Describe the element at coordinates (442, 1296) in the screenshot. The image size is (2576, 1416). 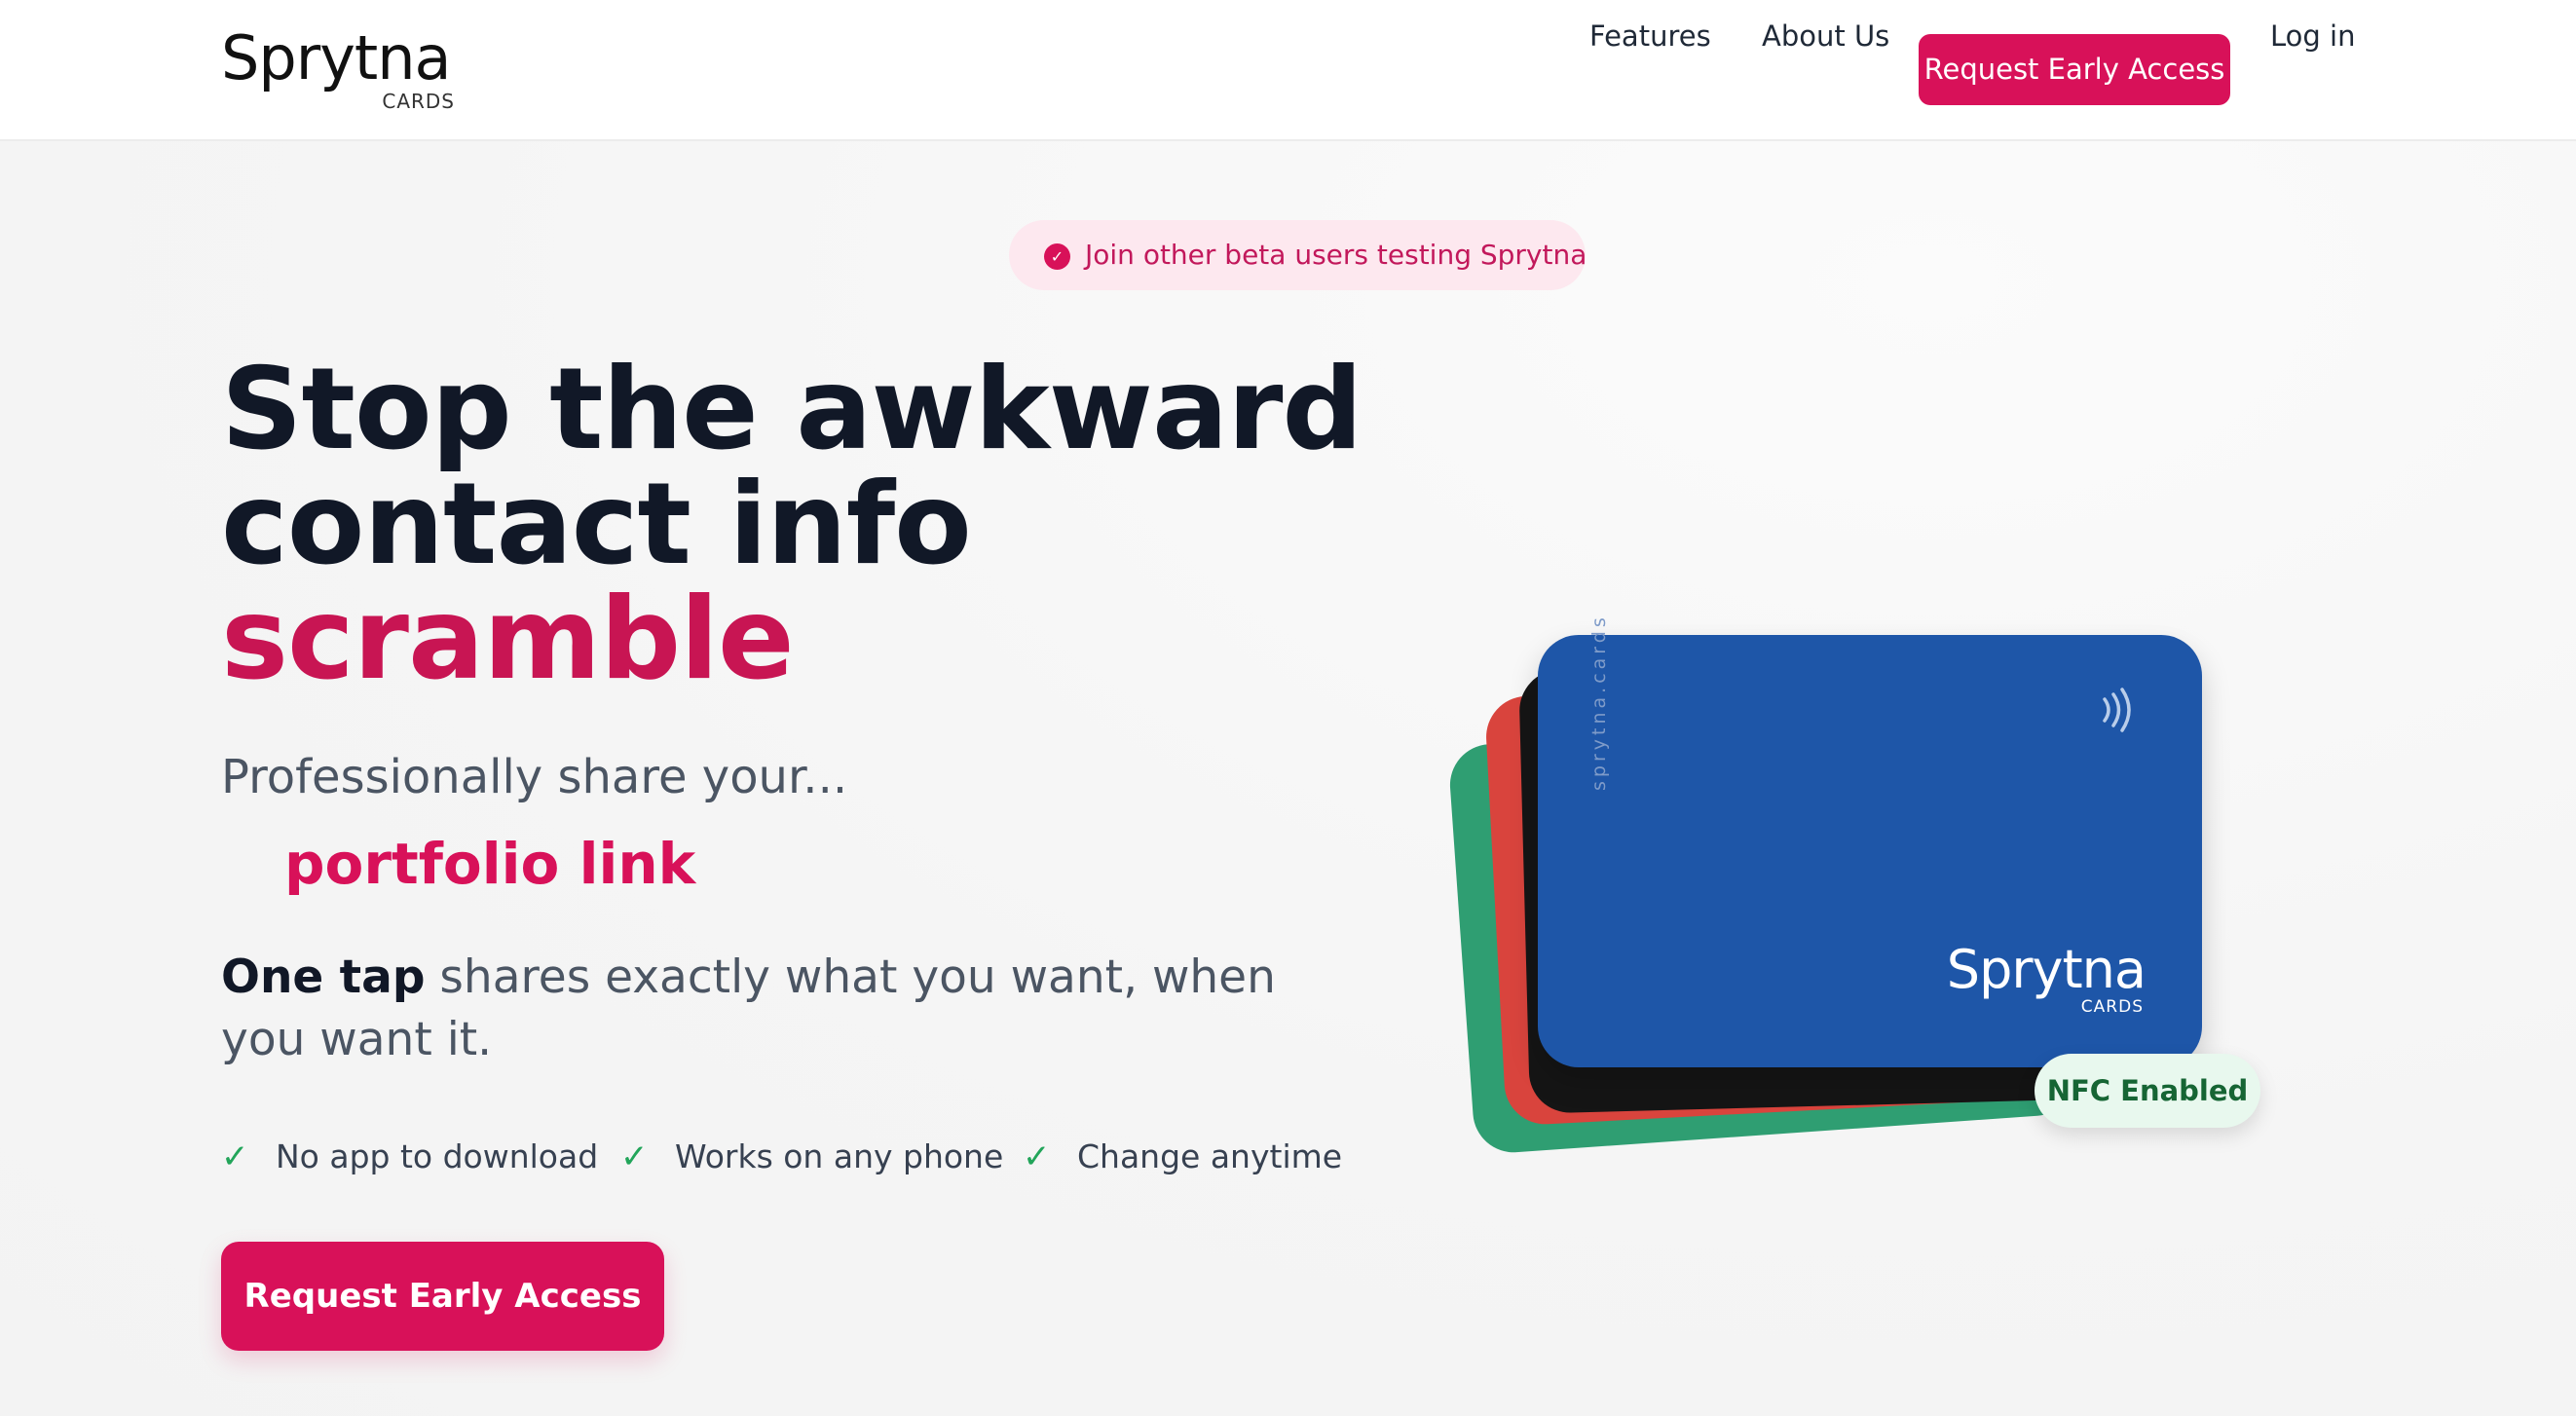
I see `hero-request-access-button: Request Early Access` at that location.